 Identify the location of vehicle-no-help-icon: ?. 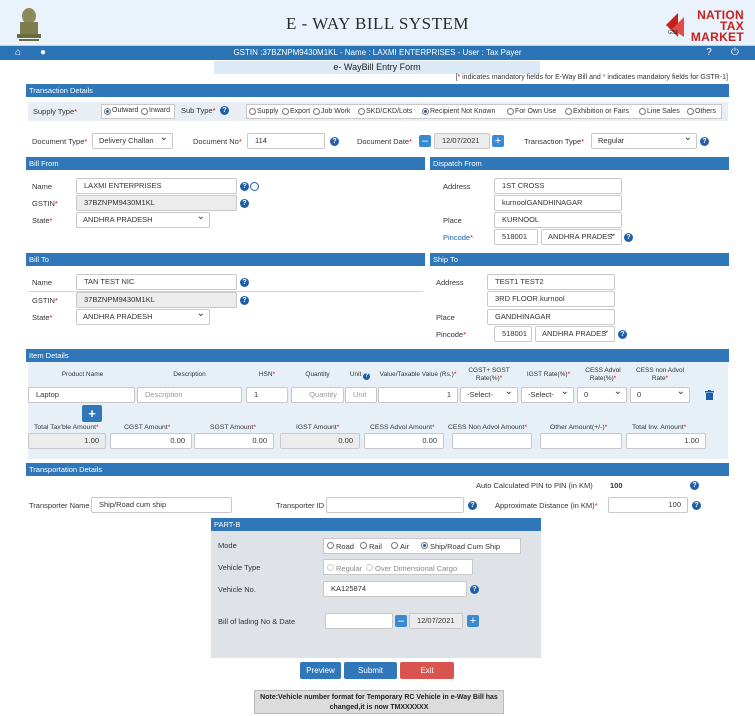
(474, 589).